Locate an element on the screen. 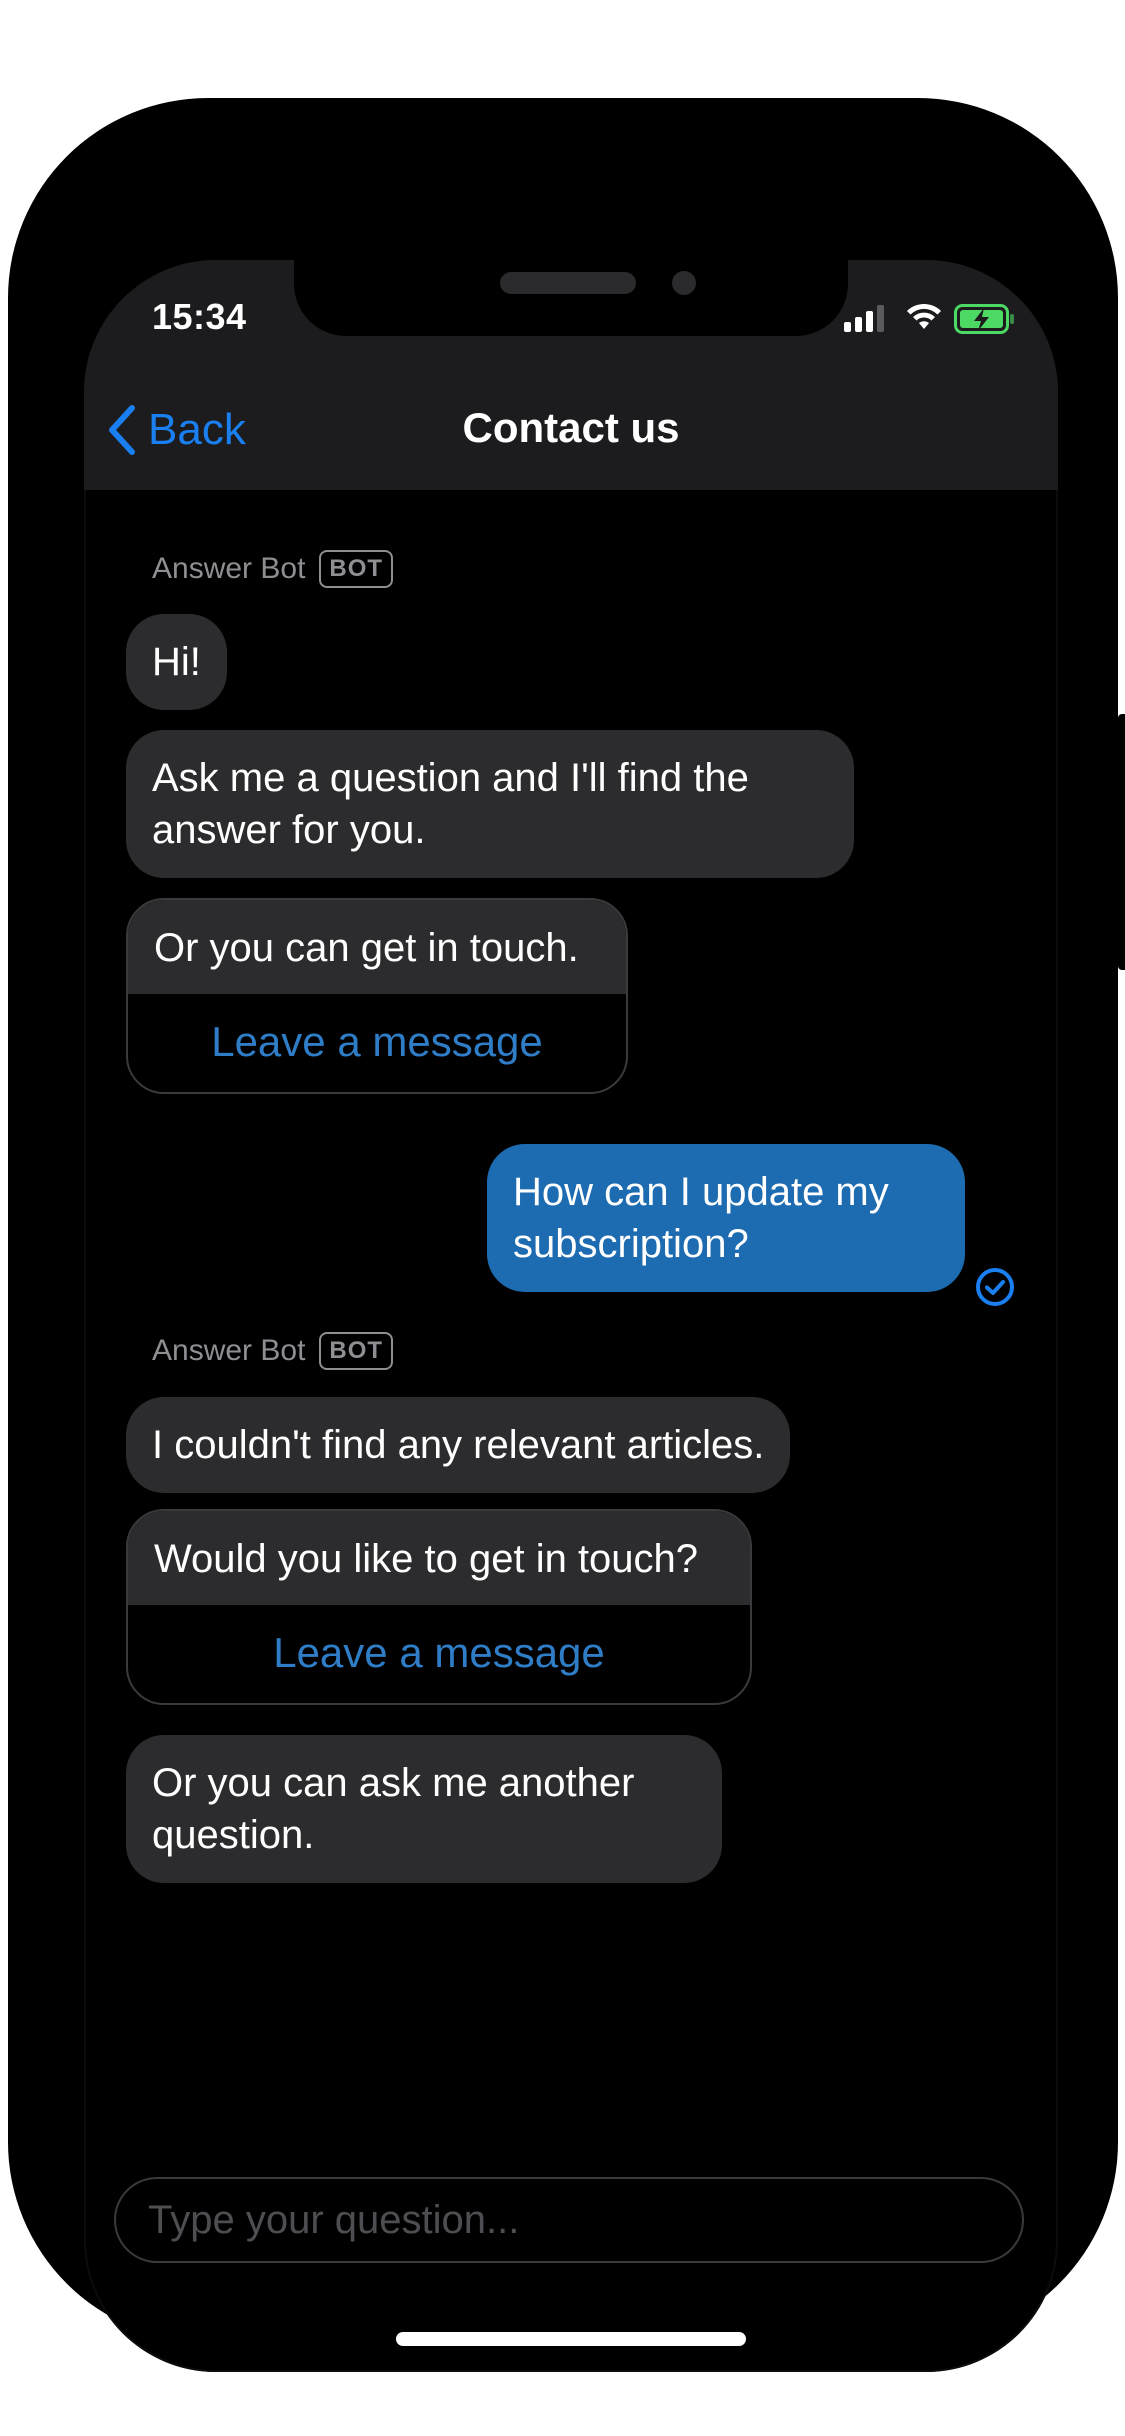  question-input-container is located at coordinates (569, 2220).